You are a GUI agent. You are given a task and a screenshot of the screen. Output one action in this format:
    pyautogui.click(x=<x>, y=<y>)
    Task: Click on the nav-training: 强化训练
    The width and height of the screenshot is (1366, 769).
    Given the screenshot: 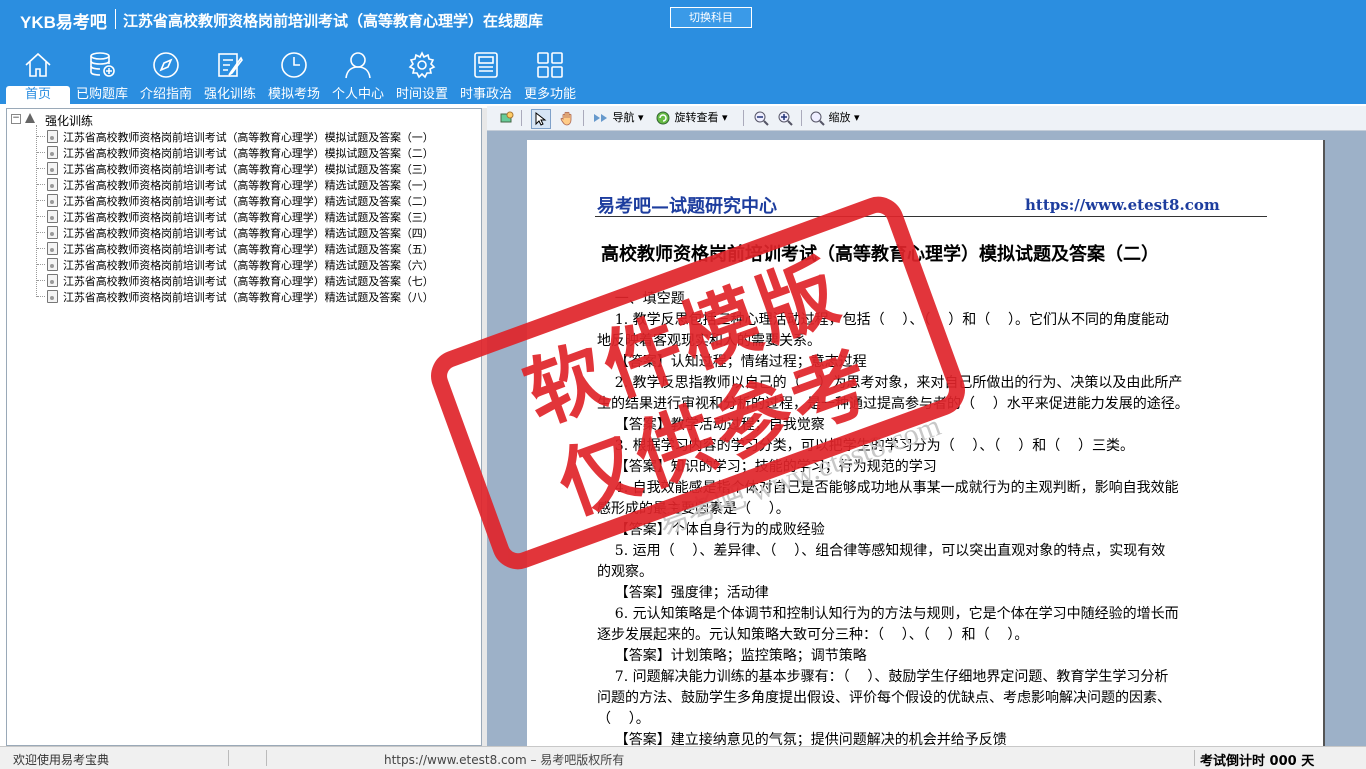 What is the action you would take?
    pyautogui.click(x=230, y=75)
    